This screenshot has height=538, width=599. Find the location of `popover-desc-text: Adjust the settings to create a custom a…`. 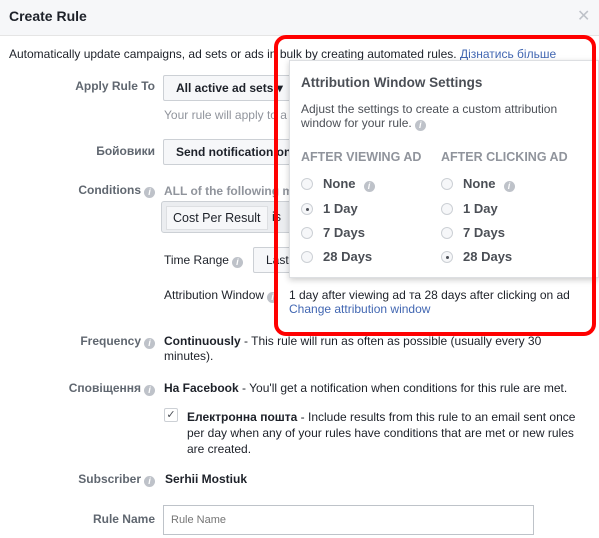

popover-desc-text: Adjust the settings to create a custom a… is located at coordinates (429, 116).